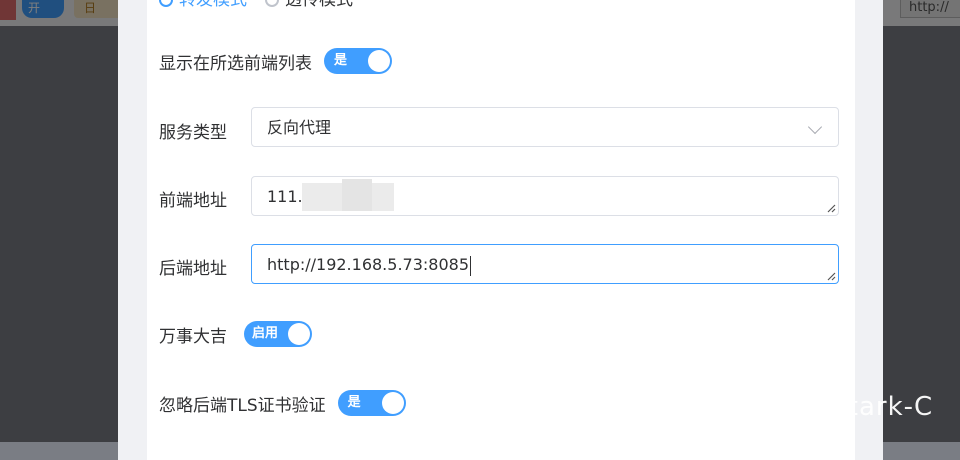  What do you see at coordinates (815, 127) in the screenshot?
I see `chevron-down-icon` at bounding box center [815, 127].